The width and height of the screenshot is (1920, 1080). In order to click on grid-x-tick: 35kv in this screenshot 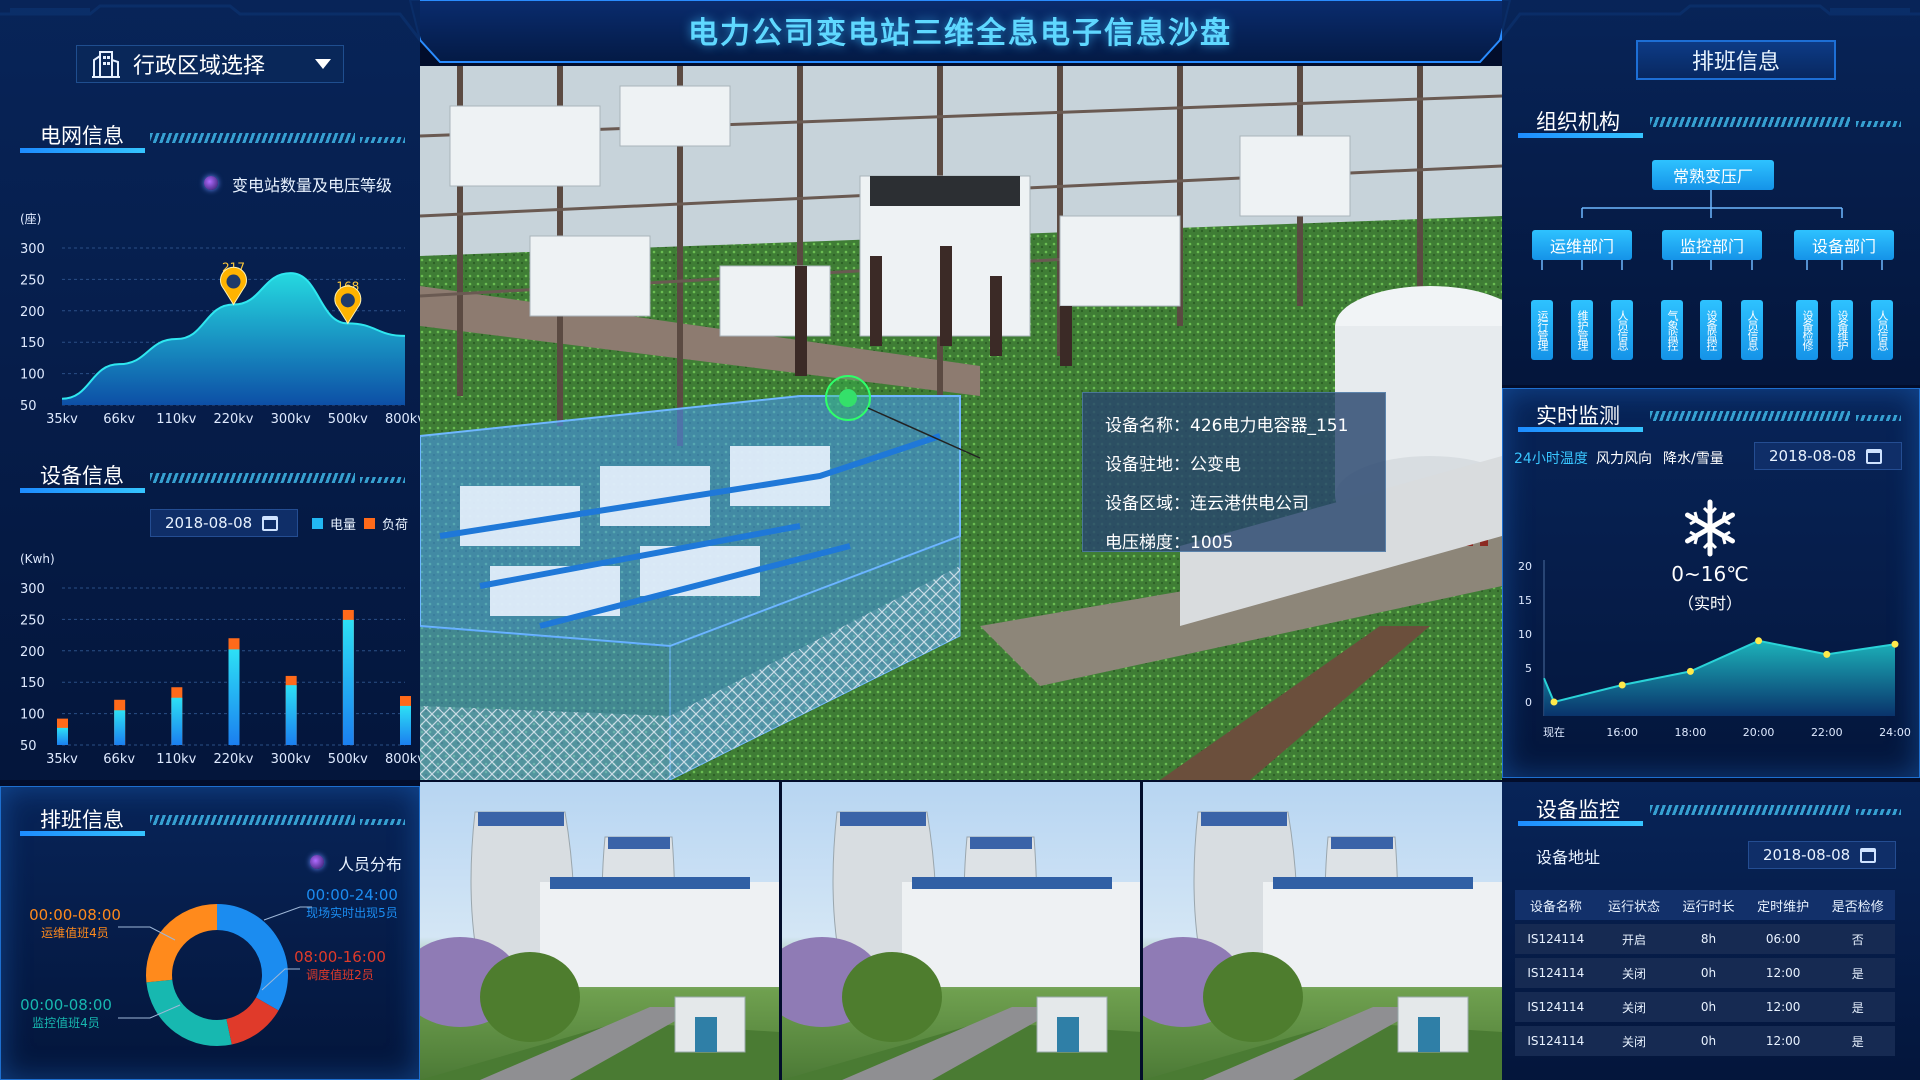, I will do `click(62, 419)`.